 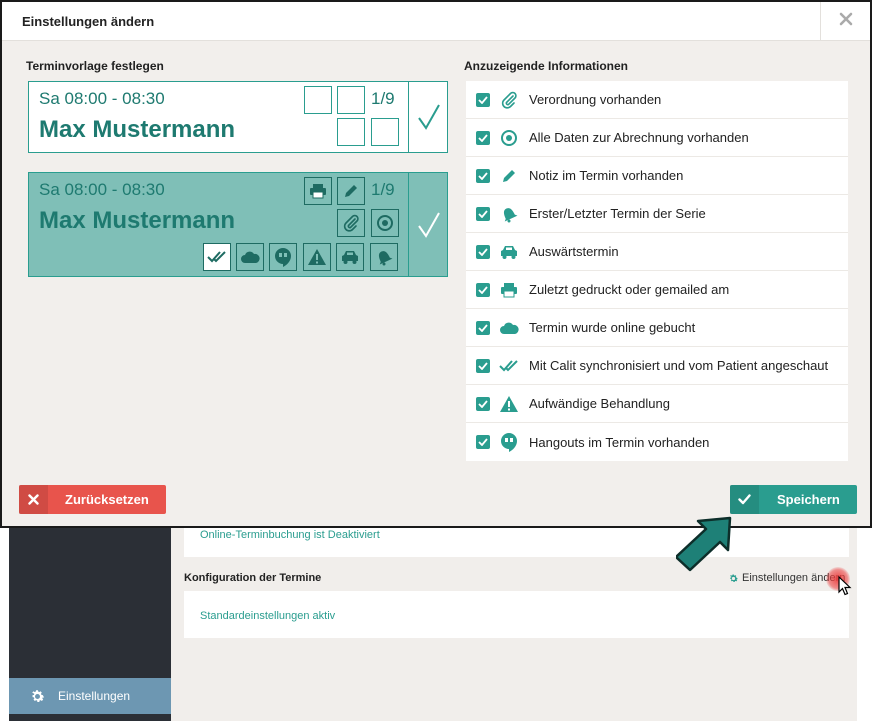 I want to click on template-section-title: Terminvorlage festlegen, so click(x=95, y=66).